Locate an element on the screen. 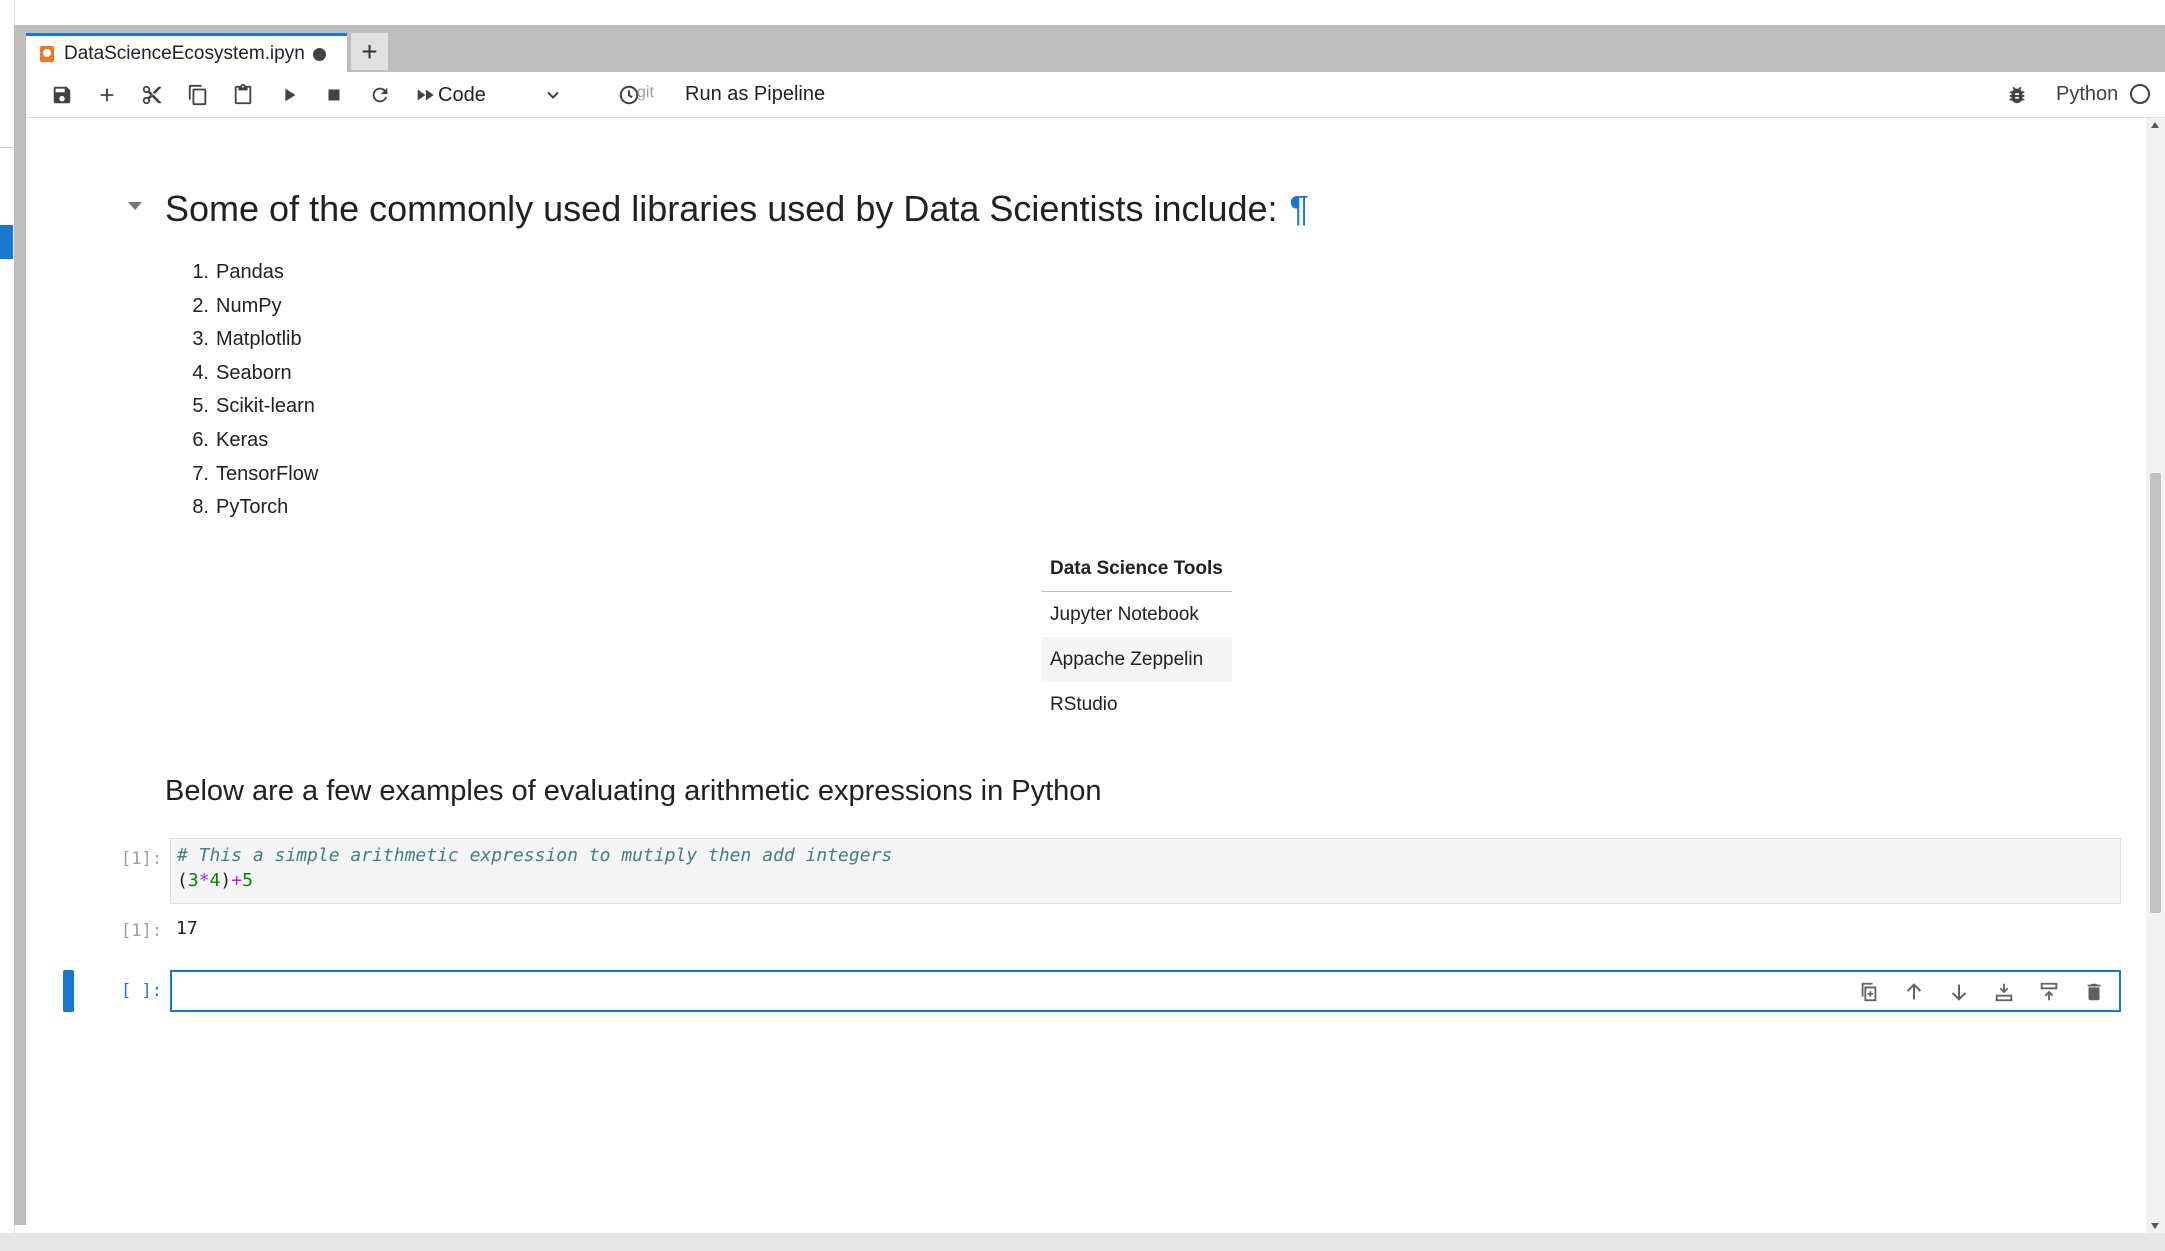 The width and height of the screenshot is (2165, 1251). rail-active-marker is located at coordinates (6, 242).